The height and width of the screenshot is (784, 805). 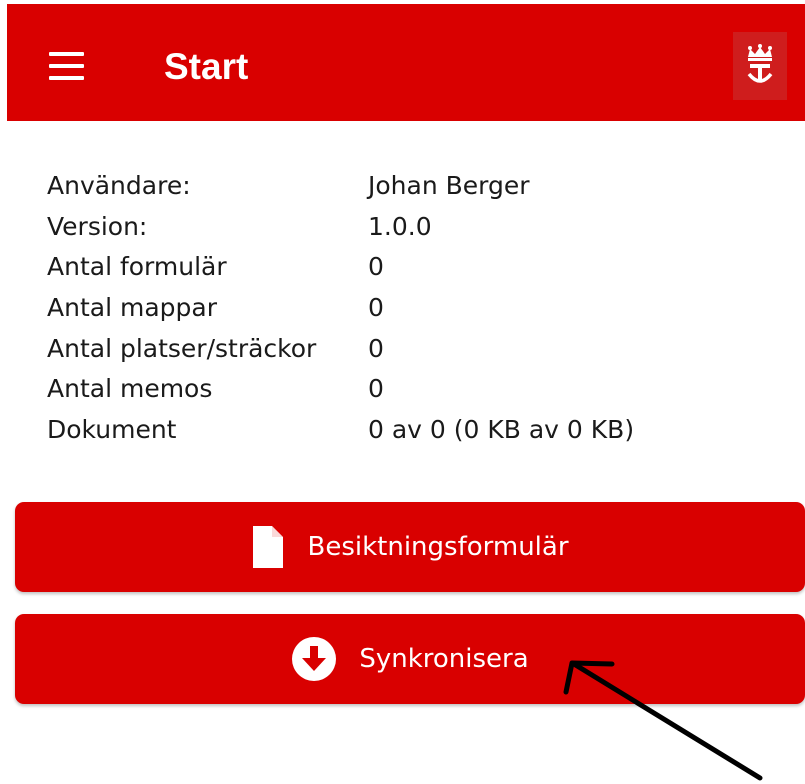 I want to click on info-row-forms: Antal formulär 0, so click(x=397, y=267).